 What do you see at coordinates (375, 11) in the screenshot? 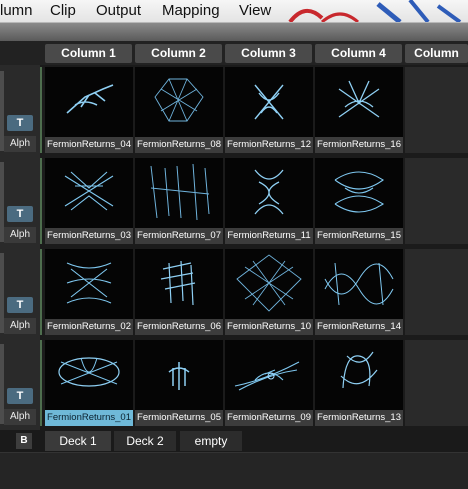
I see `background-artwork` at bounding box center [375, 11].